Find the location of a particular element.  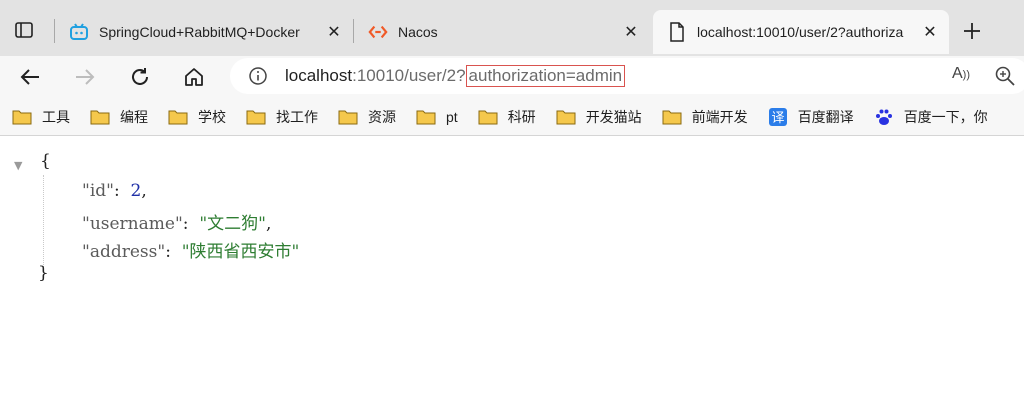

bookmark-label: 百度翻译 is located at coordinates (825, 116).